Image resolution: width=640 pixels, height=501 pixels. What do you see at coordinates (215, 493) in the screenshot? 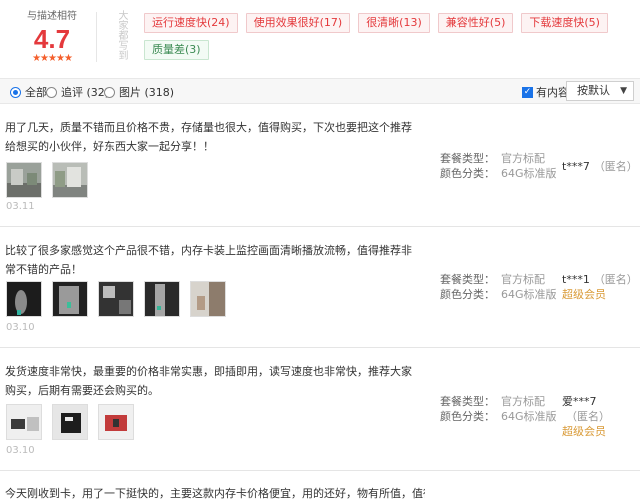
I see `review-text: 今天刚收到卡，用了一下挺快的，主要这款内存卡价格便宜，用的还好，物有所值，值得拥` at bounding box center [215, 493].